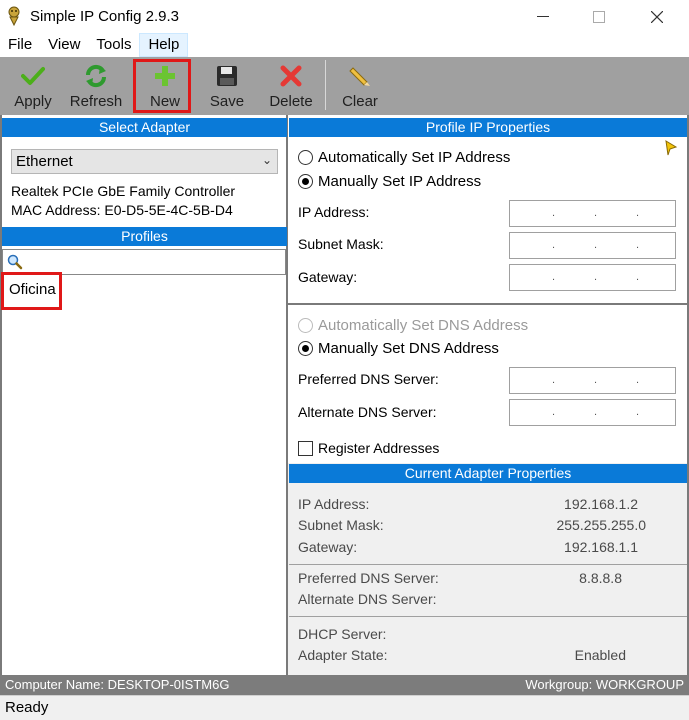  Describe the element at coordinates (144, 127) in the screenshot. I see `select-adapter-header: Select Adapter` at that location.